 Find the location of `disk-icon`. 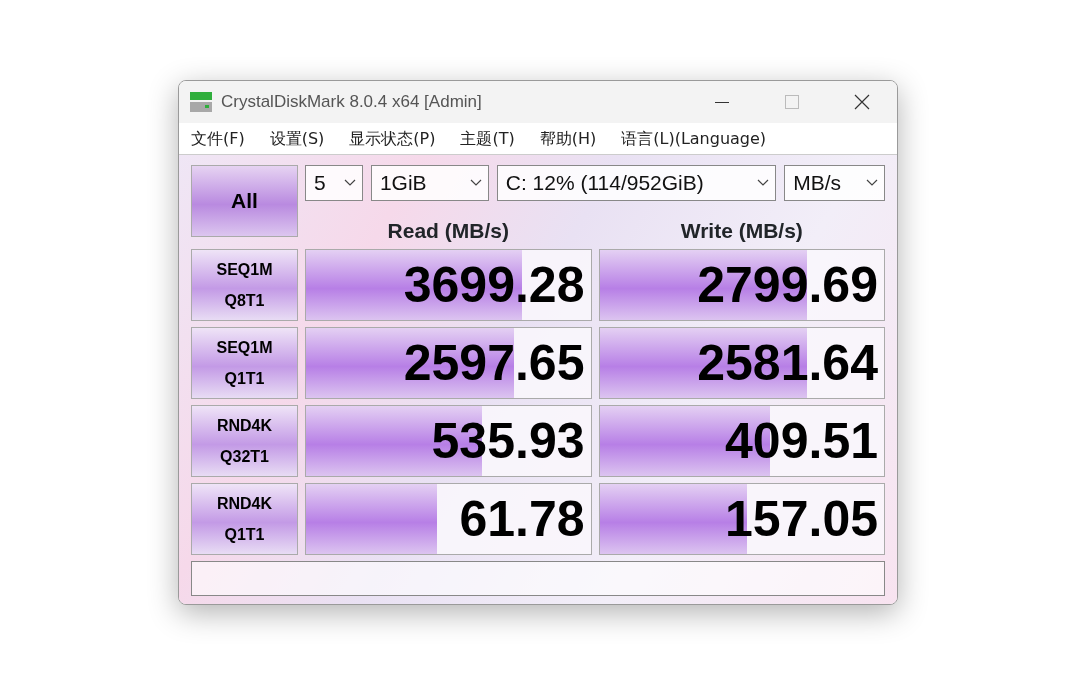

disk-icon is located at coordinates (201, 102).